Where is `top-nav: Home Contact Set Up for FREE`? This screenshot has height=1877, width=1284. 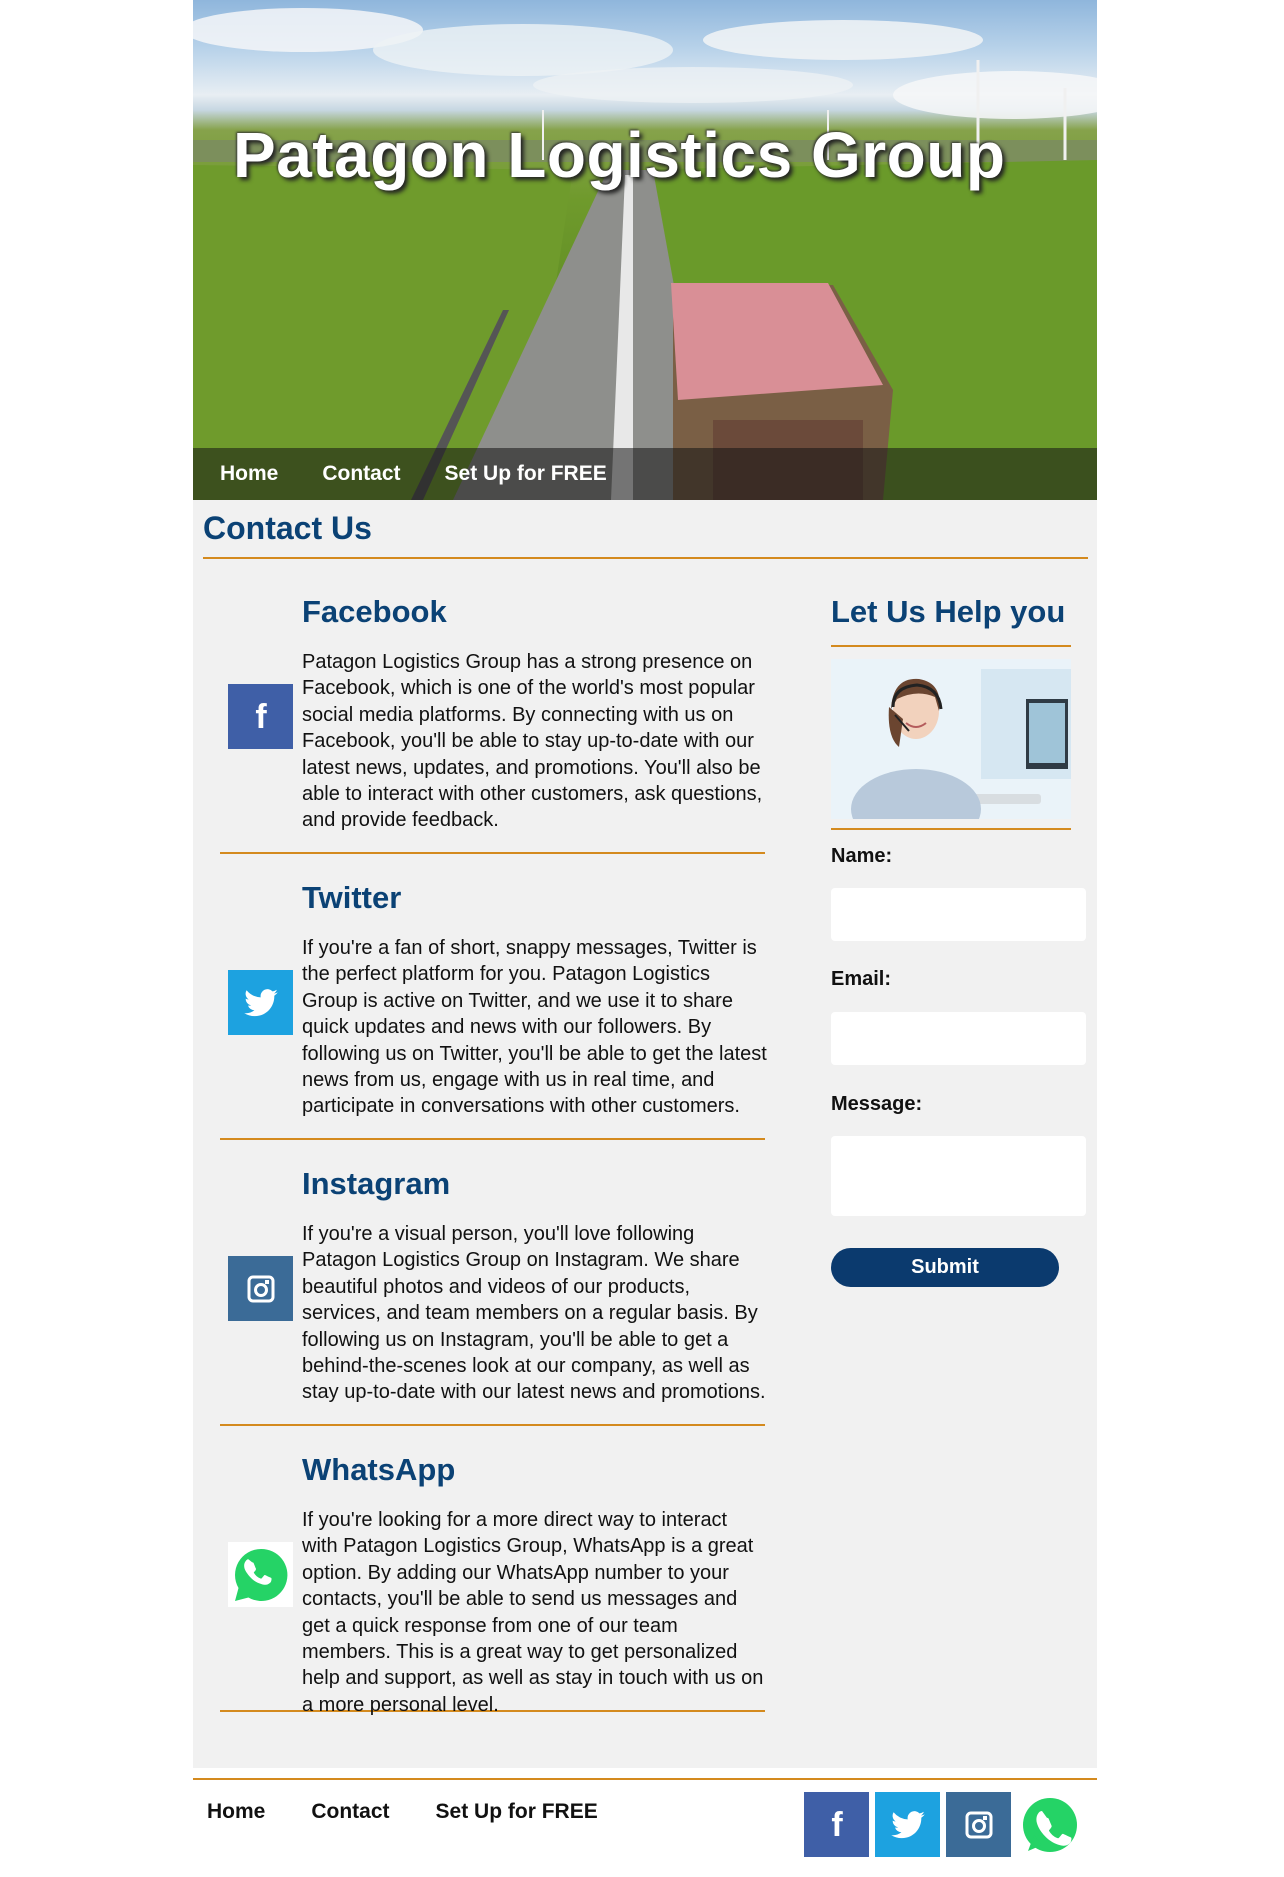
top-nav: Home Contact Set Up for FREE is located at coordinates (645, 474).